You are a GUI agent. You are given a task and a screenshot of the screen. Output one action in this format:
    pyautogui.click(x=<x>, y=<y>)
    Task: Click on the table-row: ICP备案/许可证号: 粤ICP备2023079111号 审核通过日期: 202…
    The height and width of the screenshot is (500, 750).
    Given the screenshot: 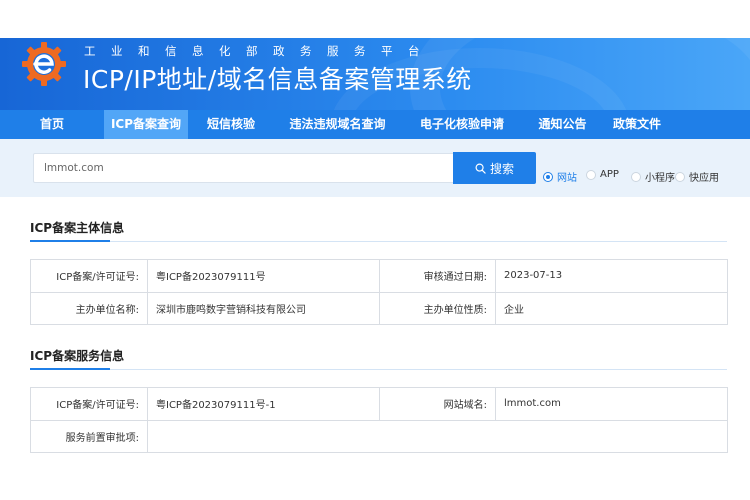 What is the action you would take?
    pyautogui.click(x=379, y=276)
    